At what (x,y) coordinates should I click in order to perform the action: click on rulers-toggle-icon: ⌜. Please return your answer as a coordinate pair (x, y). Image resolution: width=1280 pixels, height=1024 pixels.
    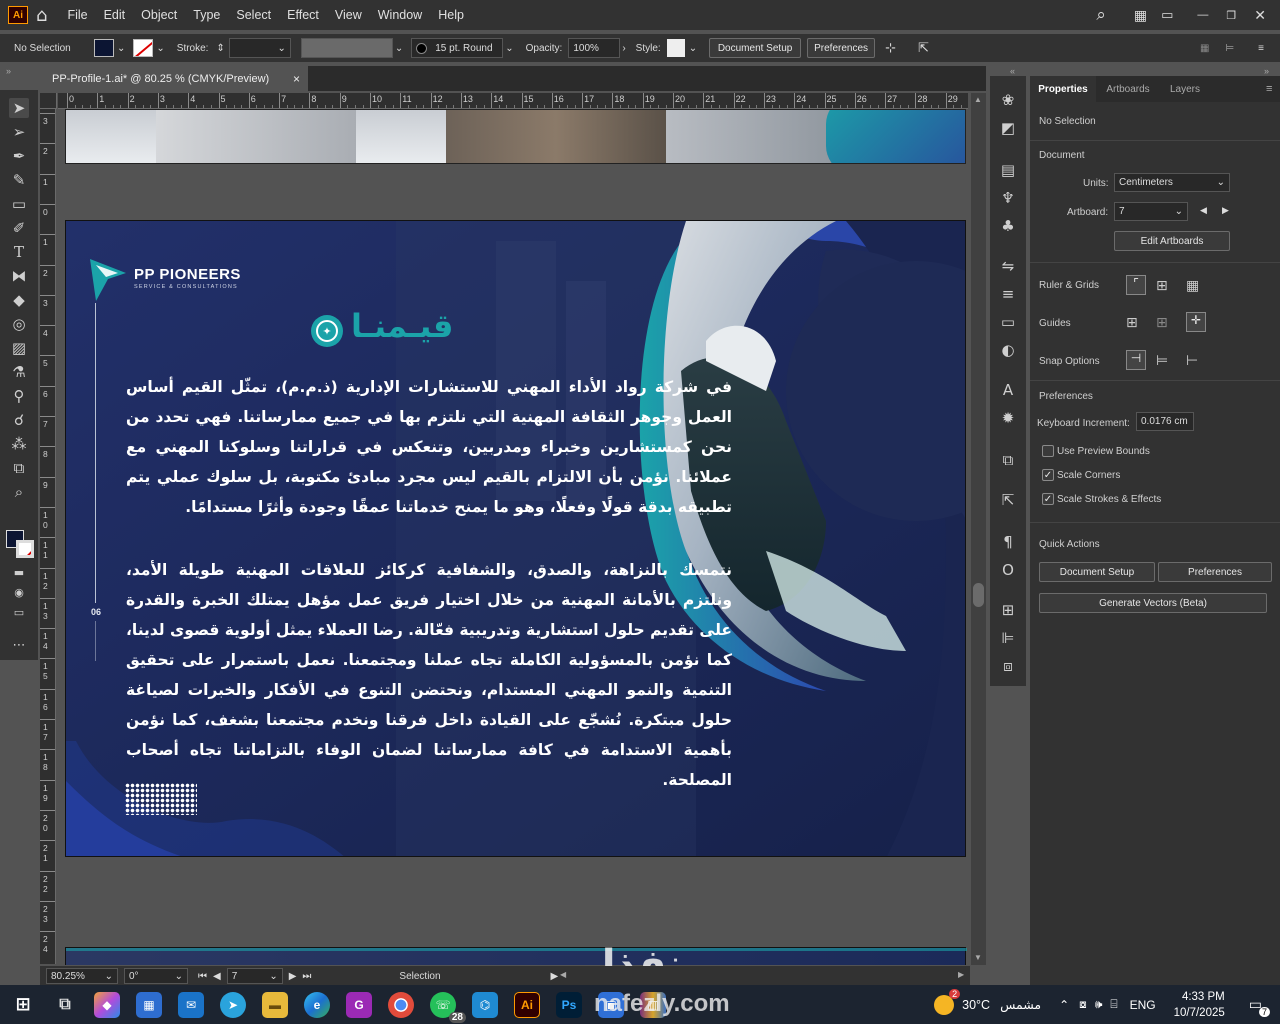
    Looking at the image, I should click on (1136, 285).